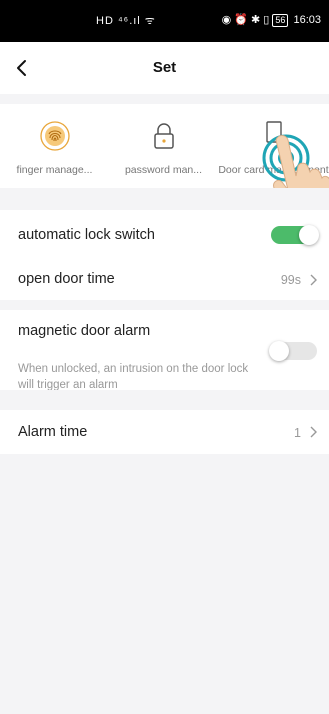  I want to click on padlock-icon, so click(163, 136).